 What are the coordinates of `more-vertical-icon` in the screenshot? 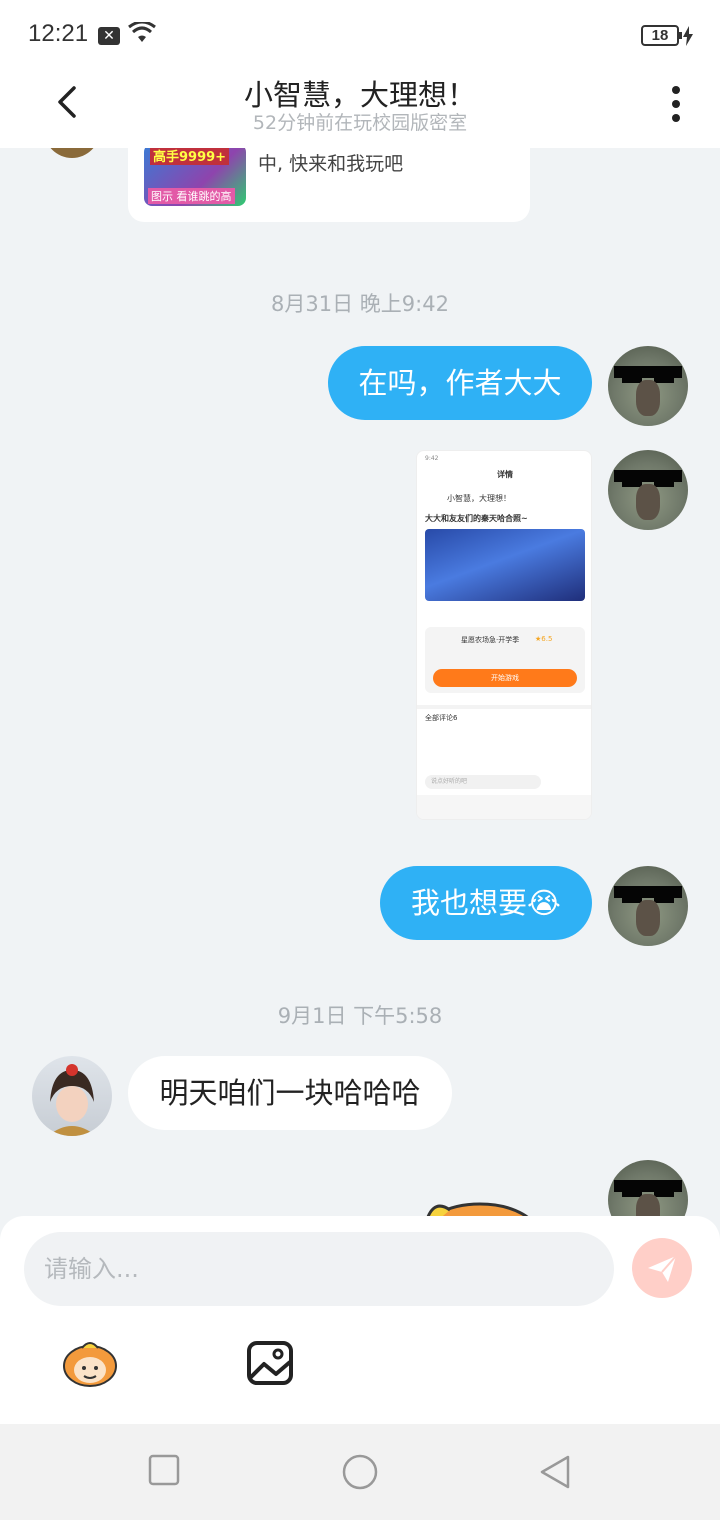 It's located at (676, 104).